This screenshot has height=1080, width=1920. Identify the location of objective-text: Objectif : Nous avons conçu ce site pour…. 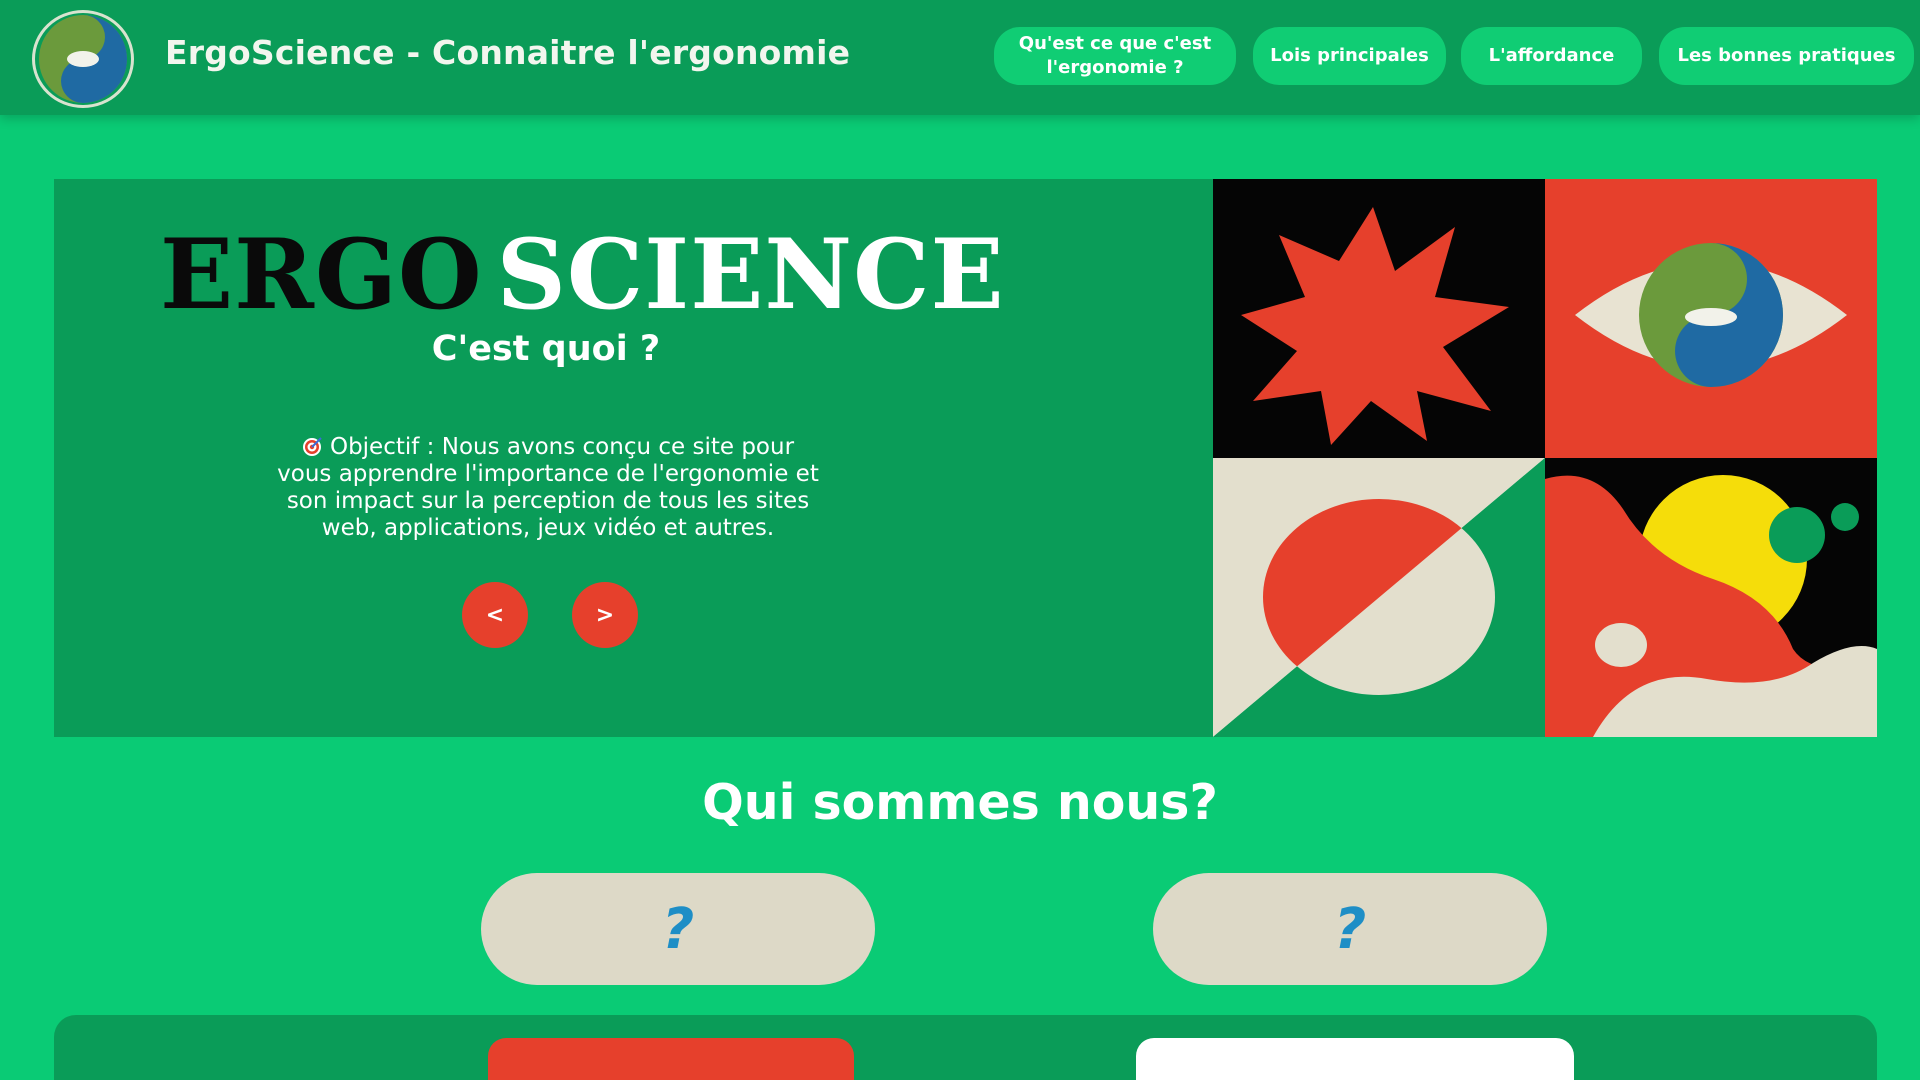
(548, 488).